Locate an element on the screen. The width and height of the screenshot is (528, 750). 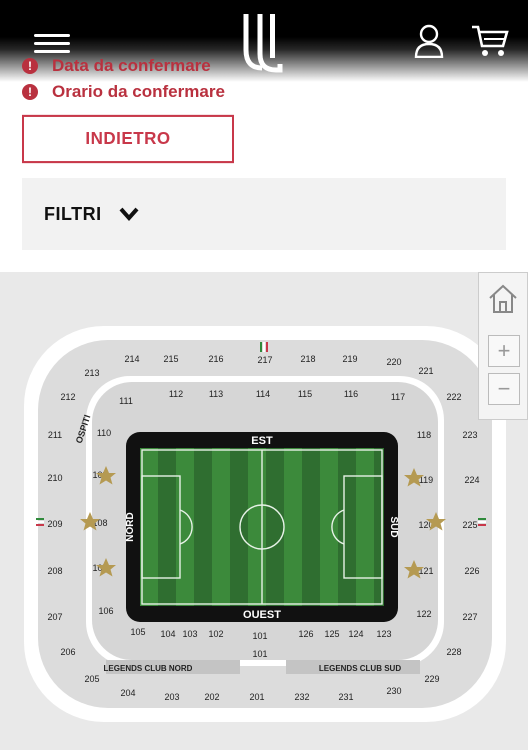
sector-208: 208 is located at coordinates (54, 571).